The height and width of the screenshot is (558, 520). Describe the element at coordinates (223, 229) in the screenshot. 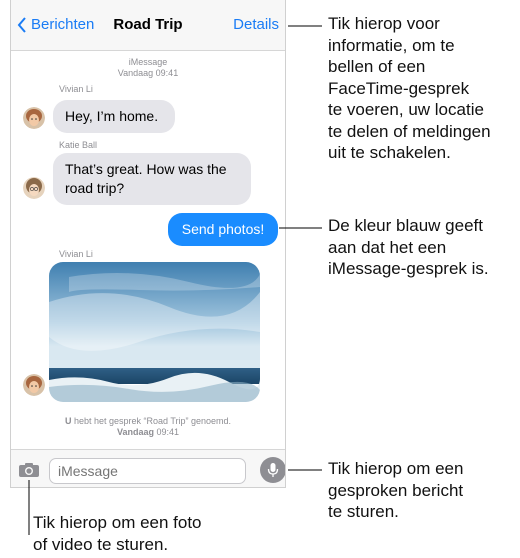

I see `message-bubble-outgoing: Send photos!` at that location.